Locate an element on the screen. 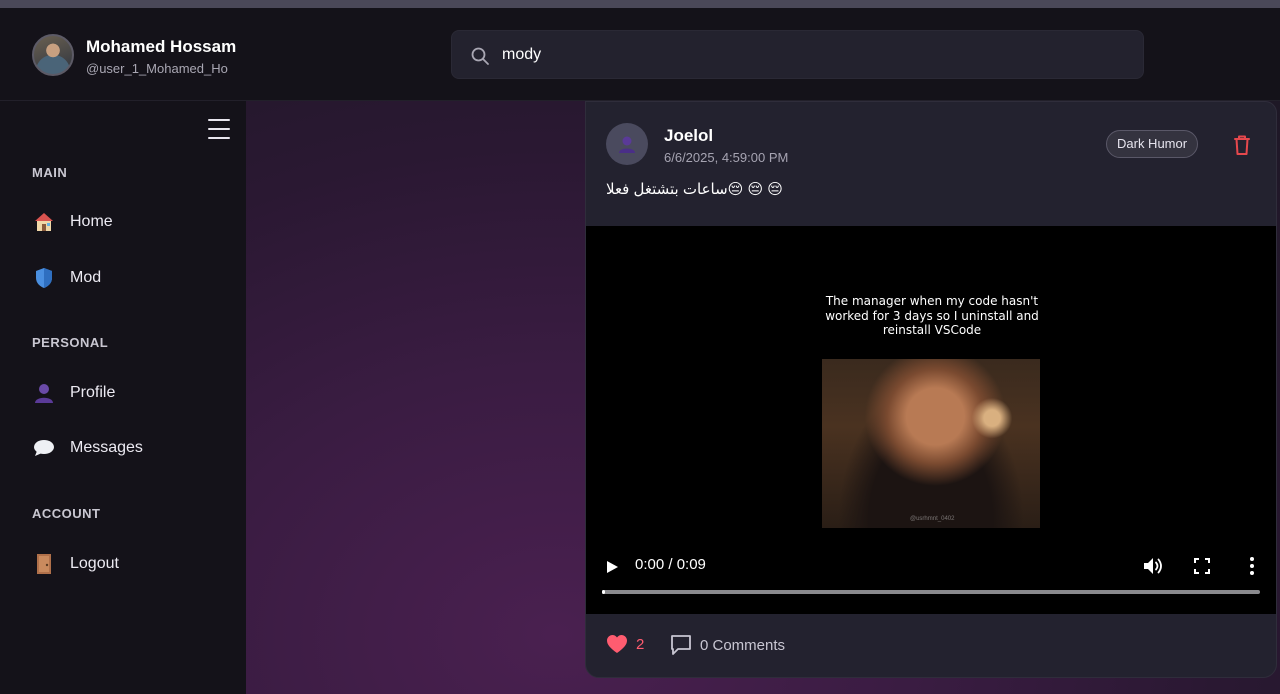 Image resolution: width=1280 pixels, height=694 pixels. post-author-avatar is located at coordinates (627, 144).